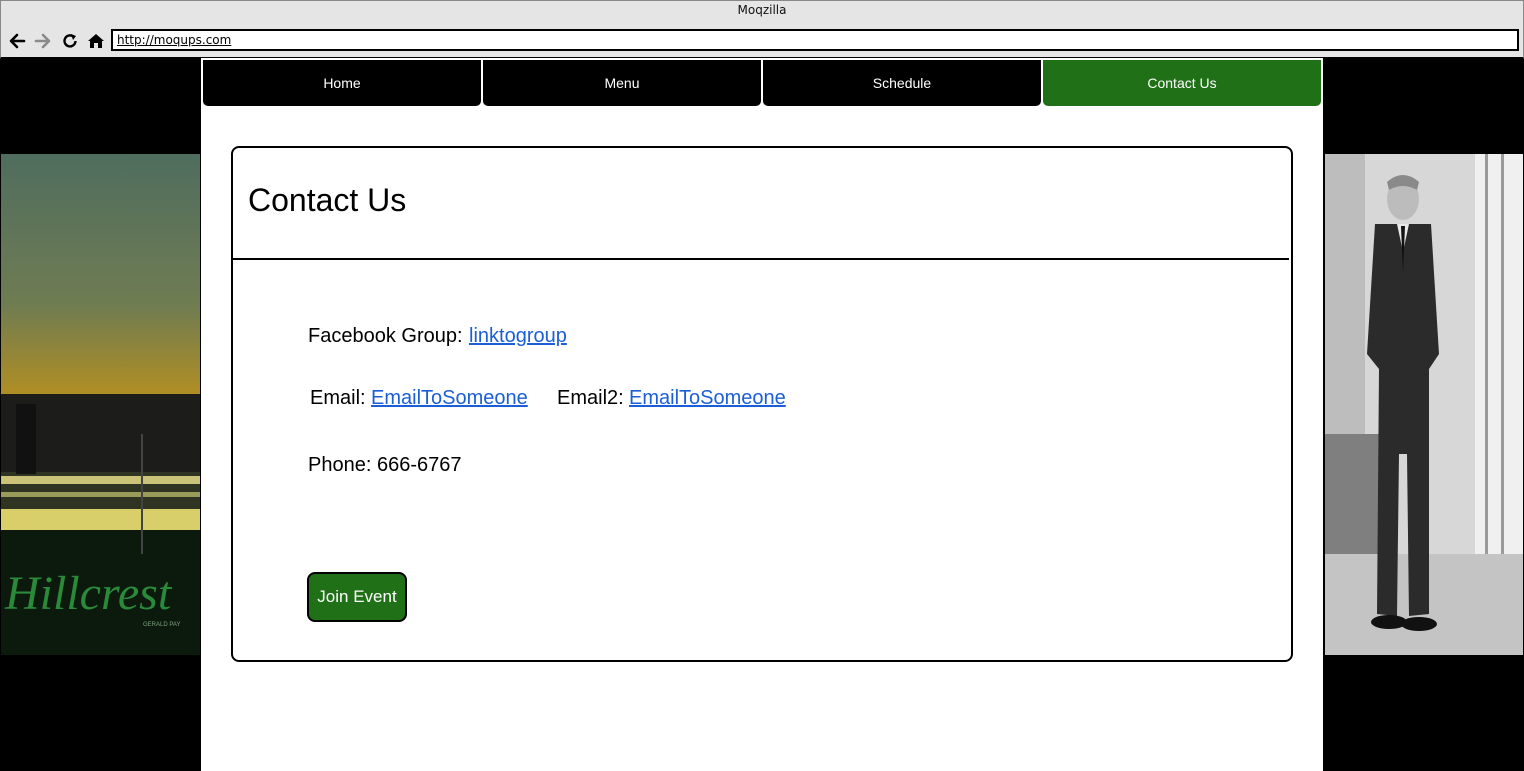 This screenshot has height=771, width=1524. What do you see at coordinates (707, 398) in the screenshot?
I see `email2-link: EmailToSomeone` at bounding box center [707, 398].